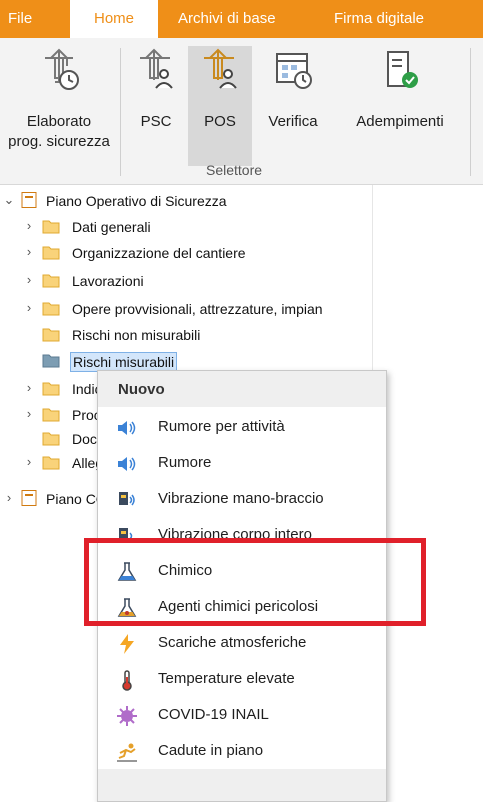 The image size is (483, 802). I want to click on tree-node-label: Piano Operativo di Sicurezza, so click(136, 201).